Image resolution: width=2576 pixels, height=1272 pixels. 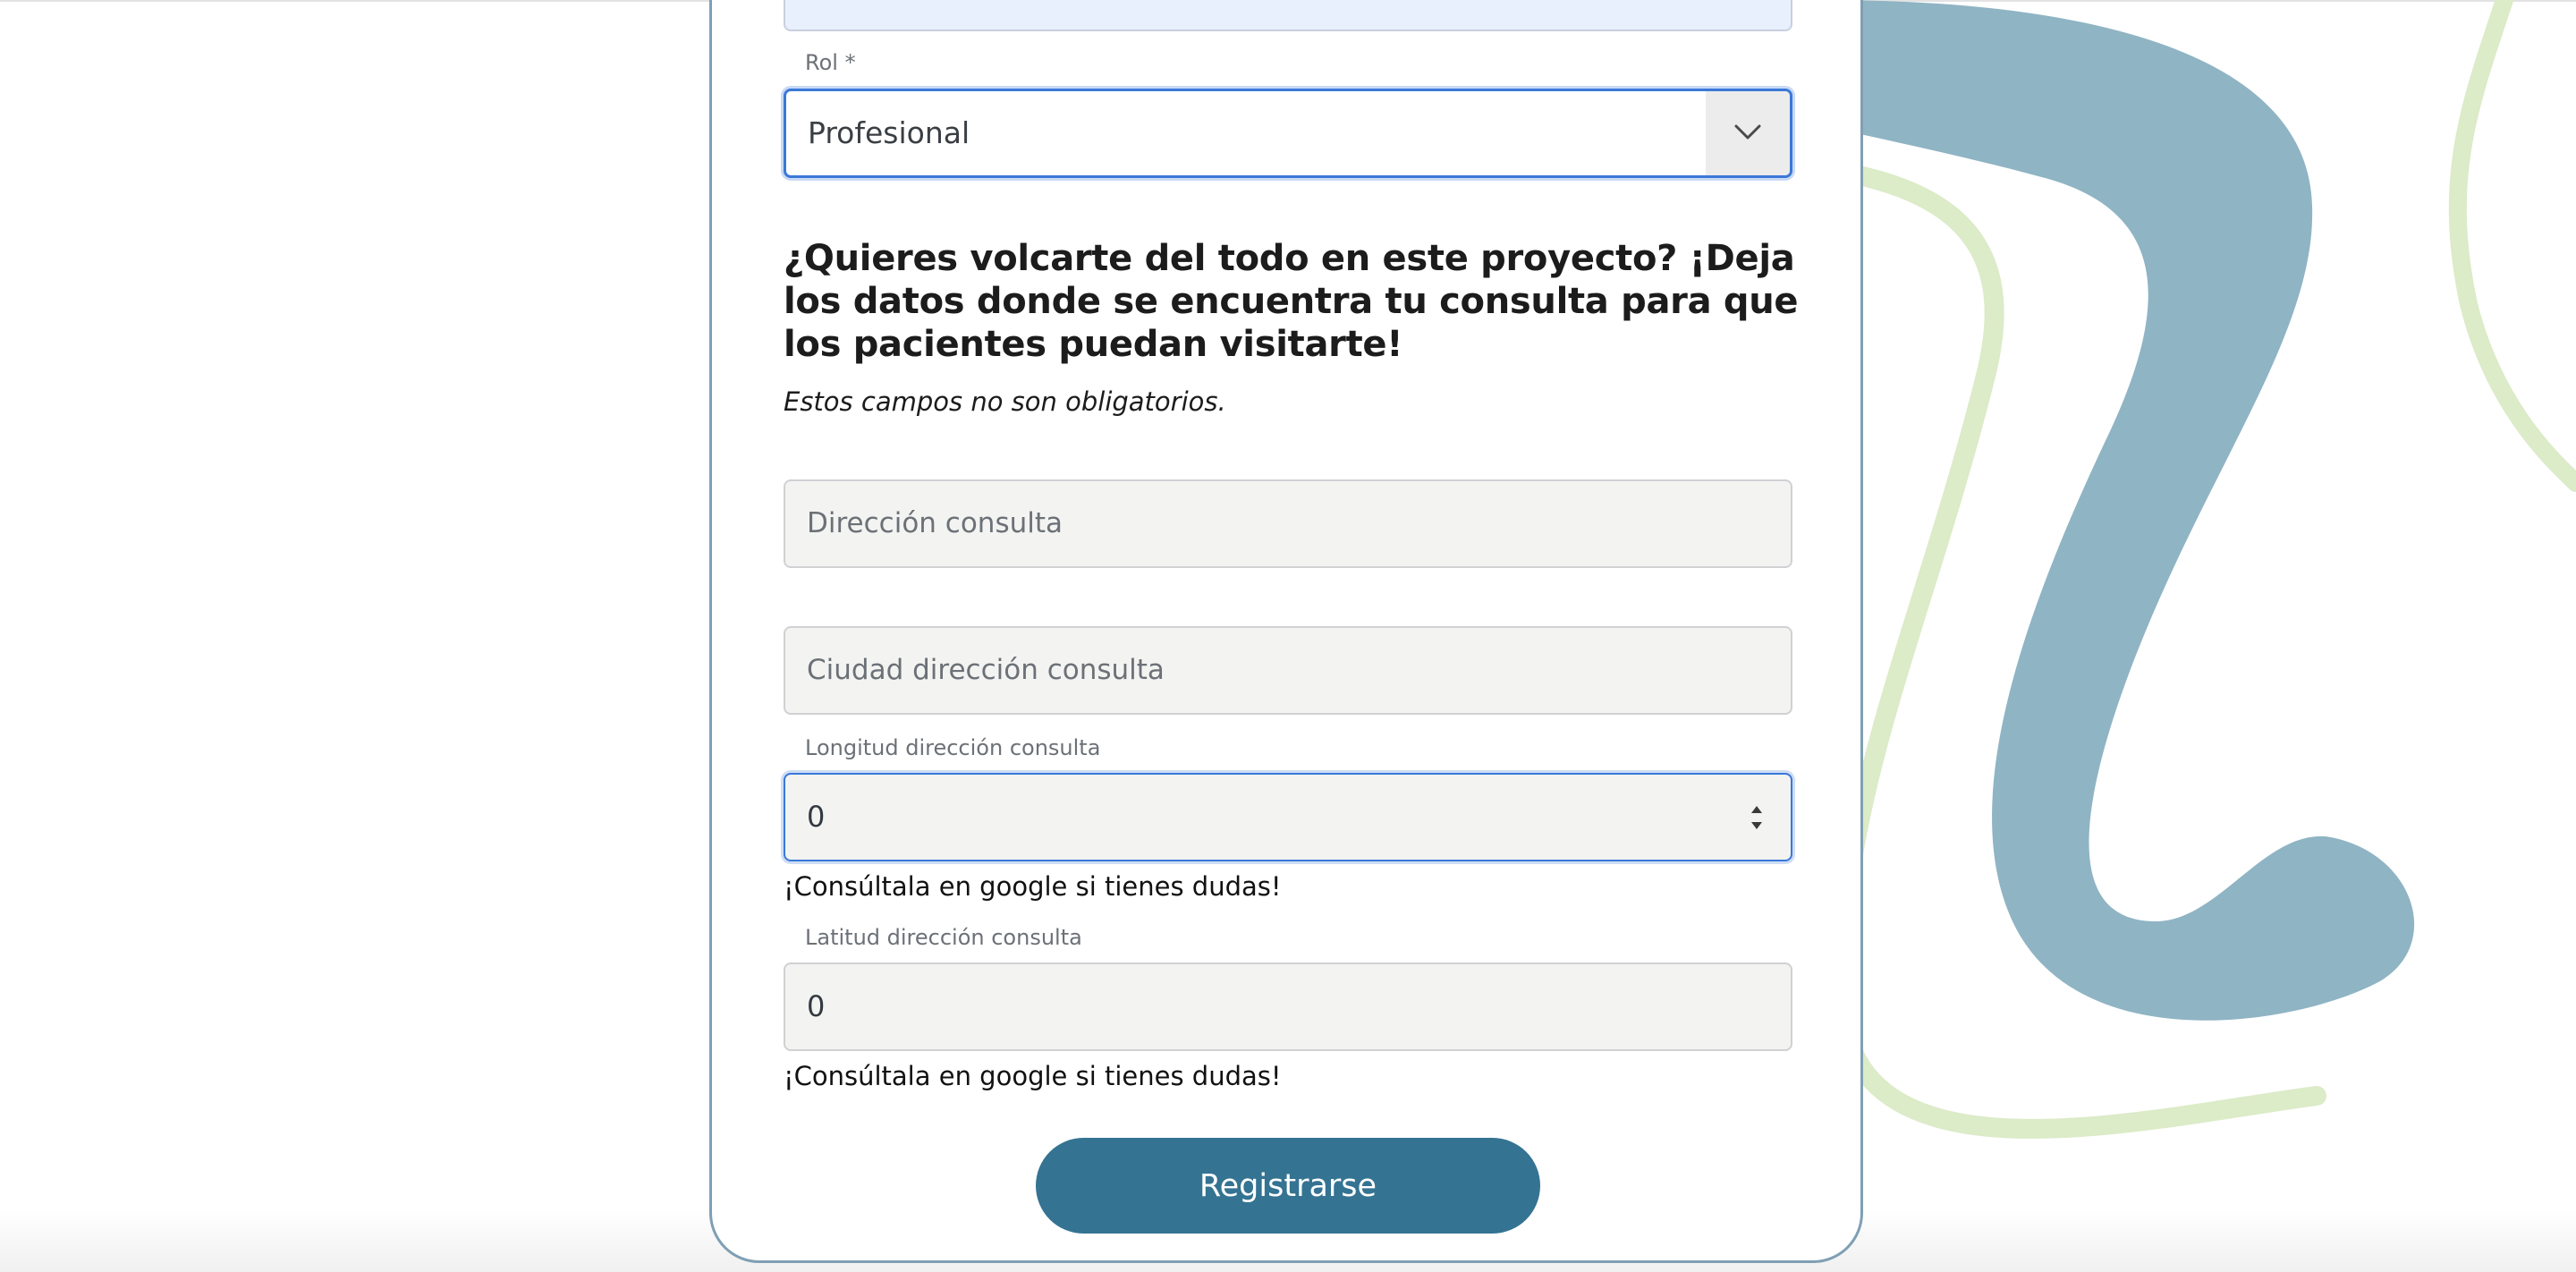 What do you see at coordinates (1288, 1186) in the screenshot?
I see `register-button: Registrarse` at bounding box center [1288, 1186].